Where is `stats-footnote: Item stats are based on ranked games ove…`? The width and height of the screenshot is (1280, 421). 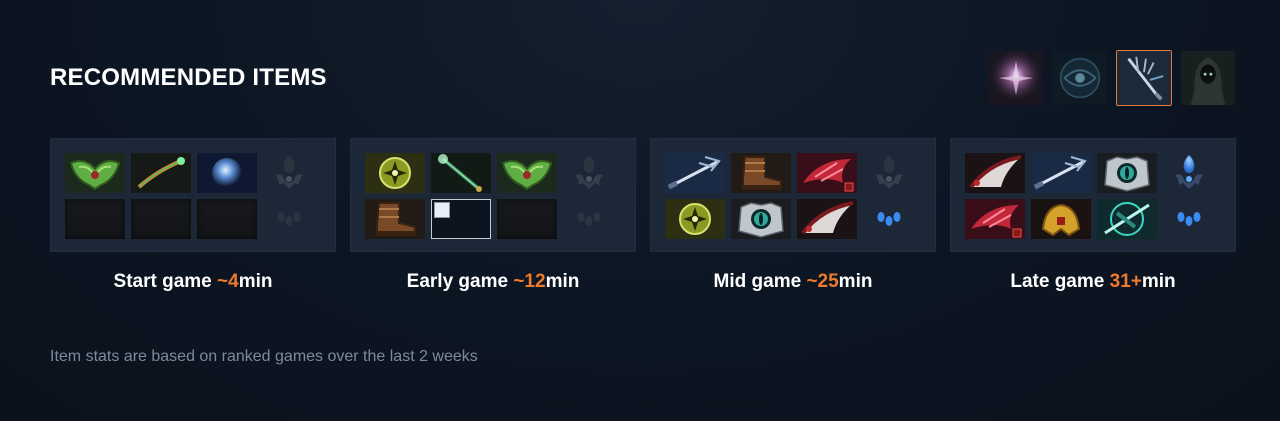
stats-footnote: Item stats are based on ranked games ove… is located at coordinates (264, 356).